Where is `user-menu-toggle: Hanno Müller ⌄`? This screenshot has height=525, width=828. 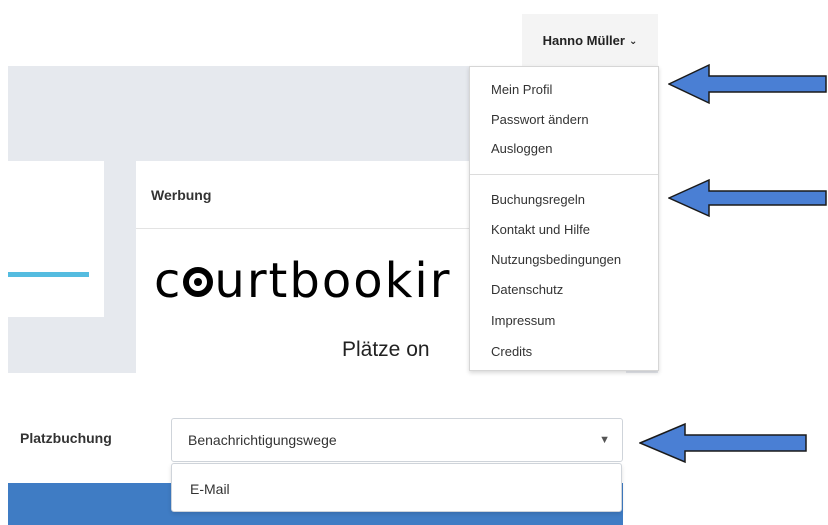
user-menu-toggle: Hanno Müller ⌄ is located at coordinates (590, 40).